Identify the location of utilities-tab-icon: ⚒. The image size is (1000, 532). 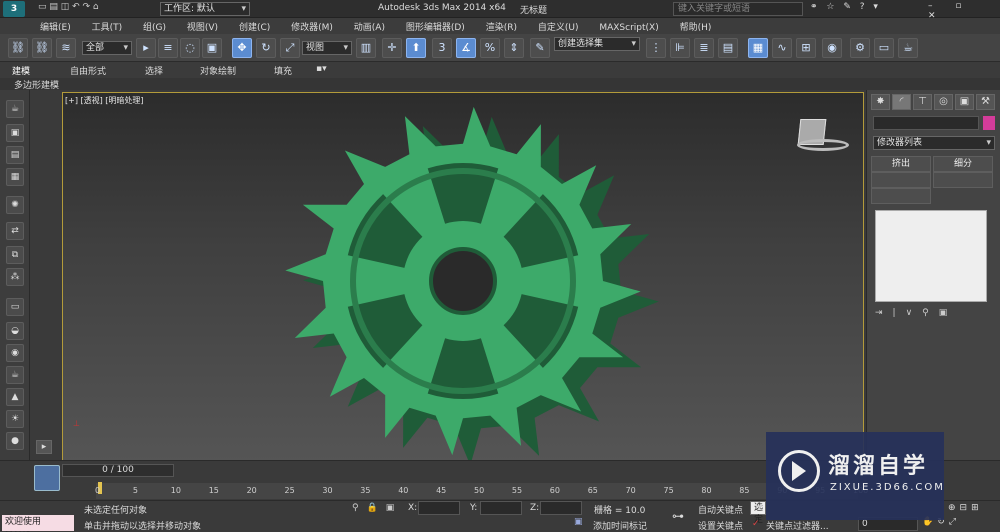
(985, 102).